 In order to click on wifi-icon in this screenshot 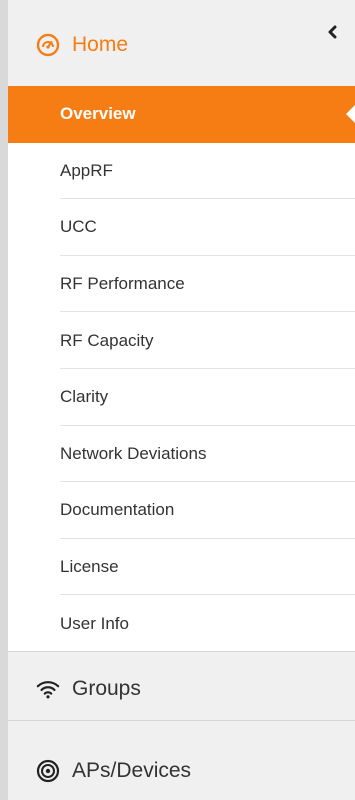, I will do `click(48, 689)`.